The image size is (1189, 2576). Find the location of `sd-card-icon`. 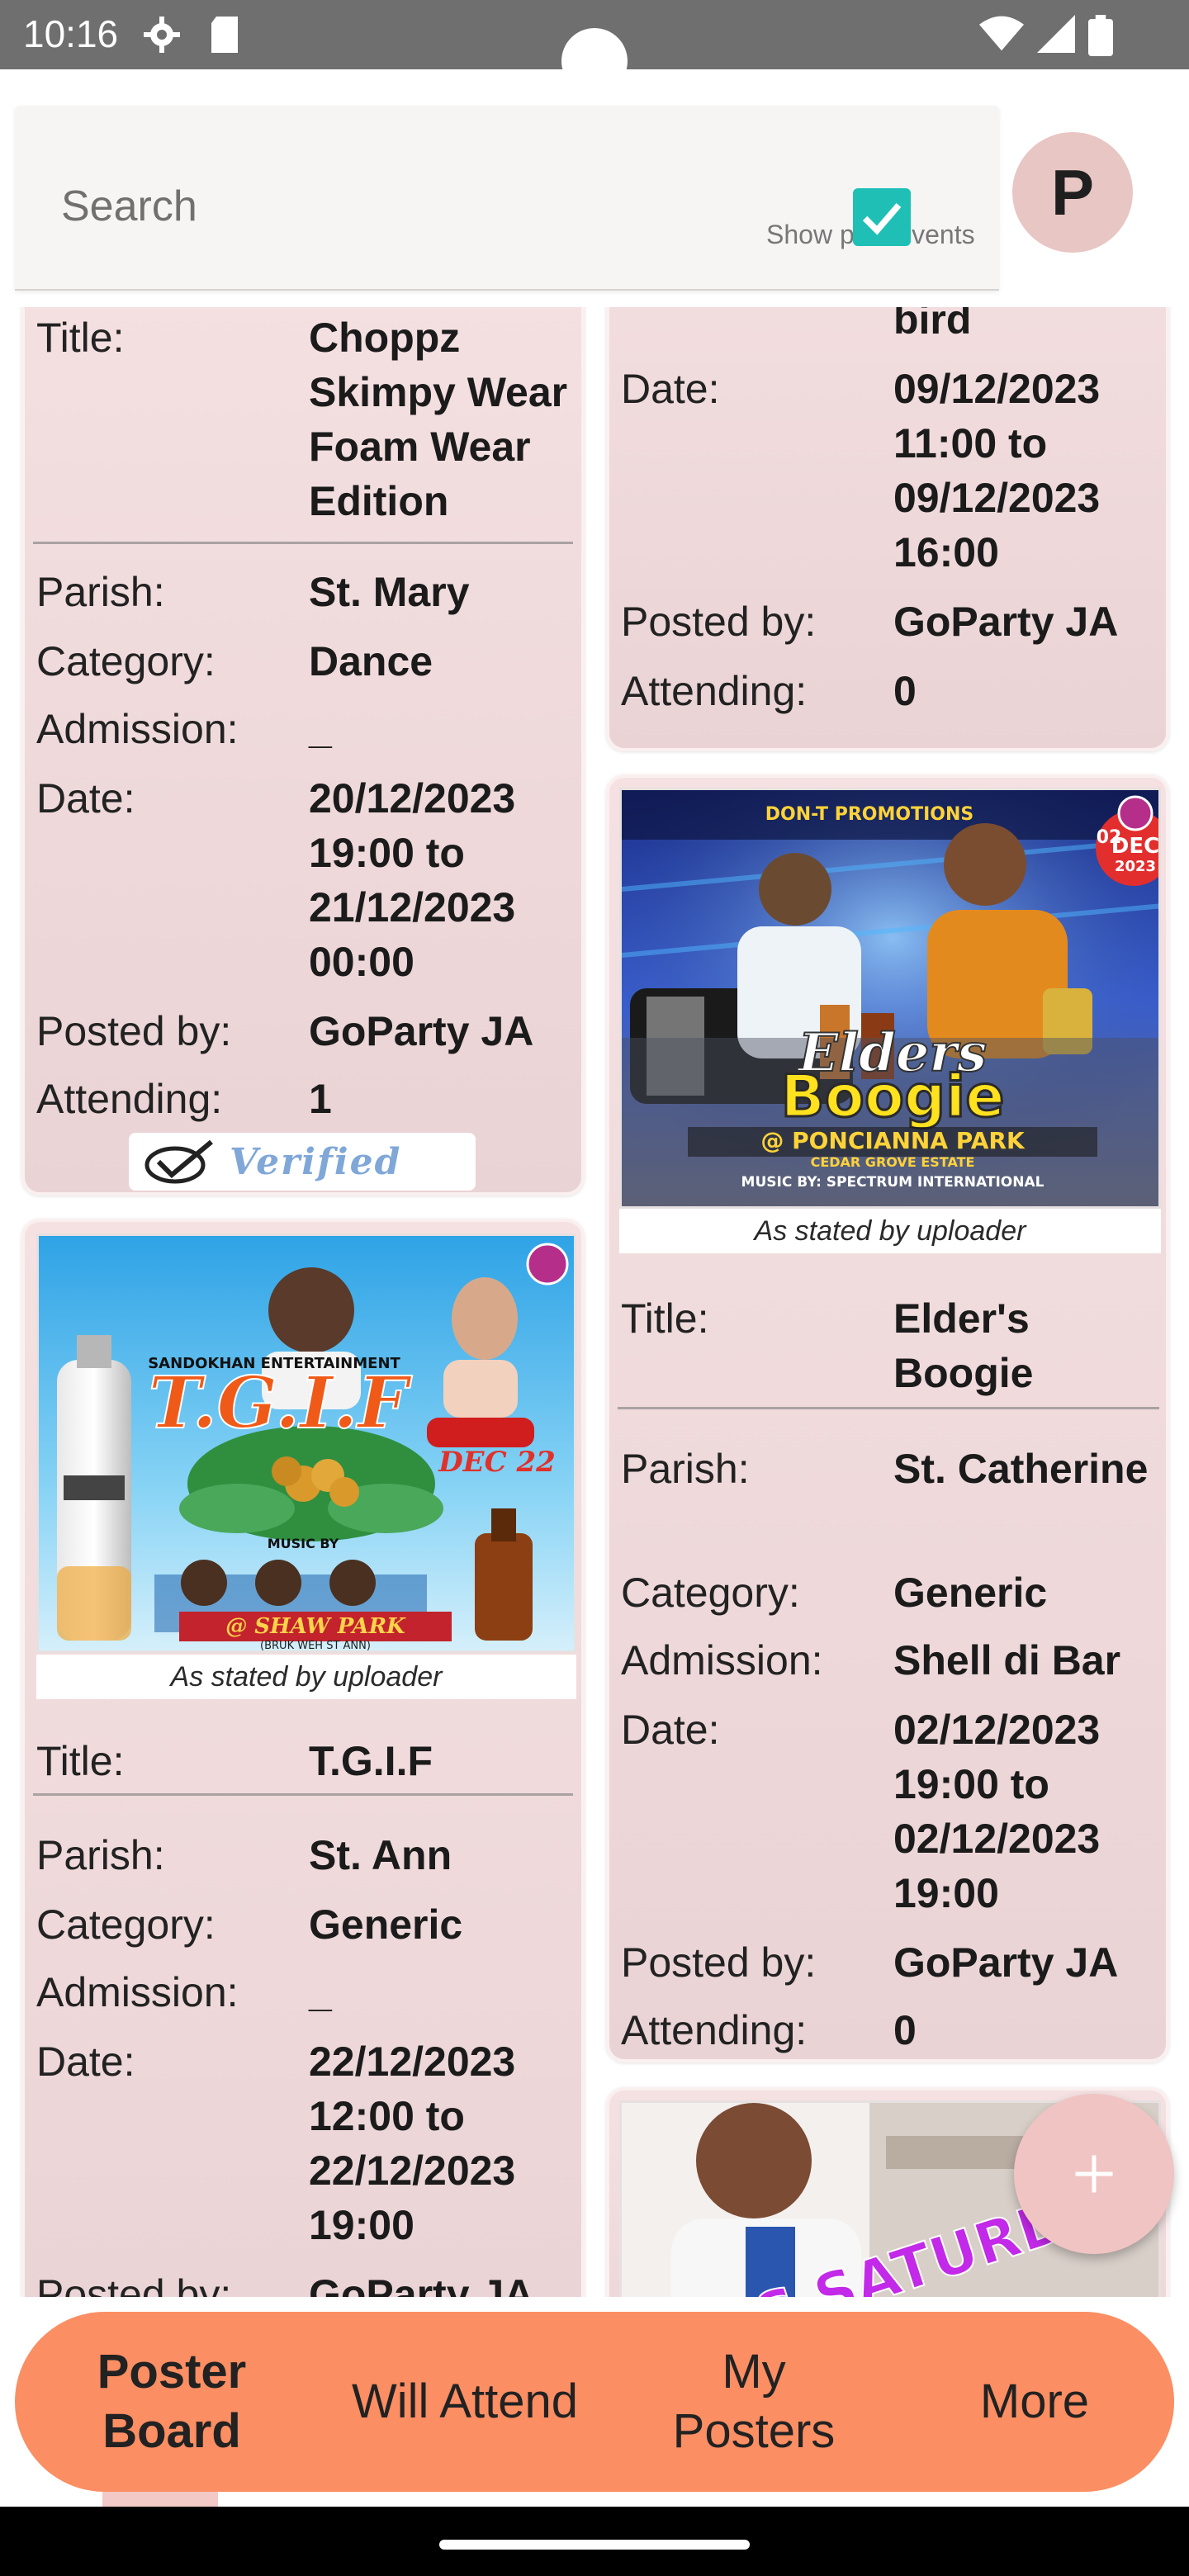

sd-card-icon is located at coordinates (224, 35).